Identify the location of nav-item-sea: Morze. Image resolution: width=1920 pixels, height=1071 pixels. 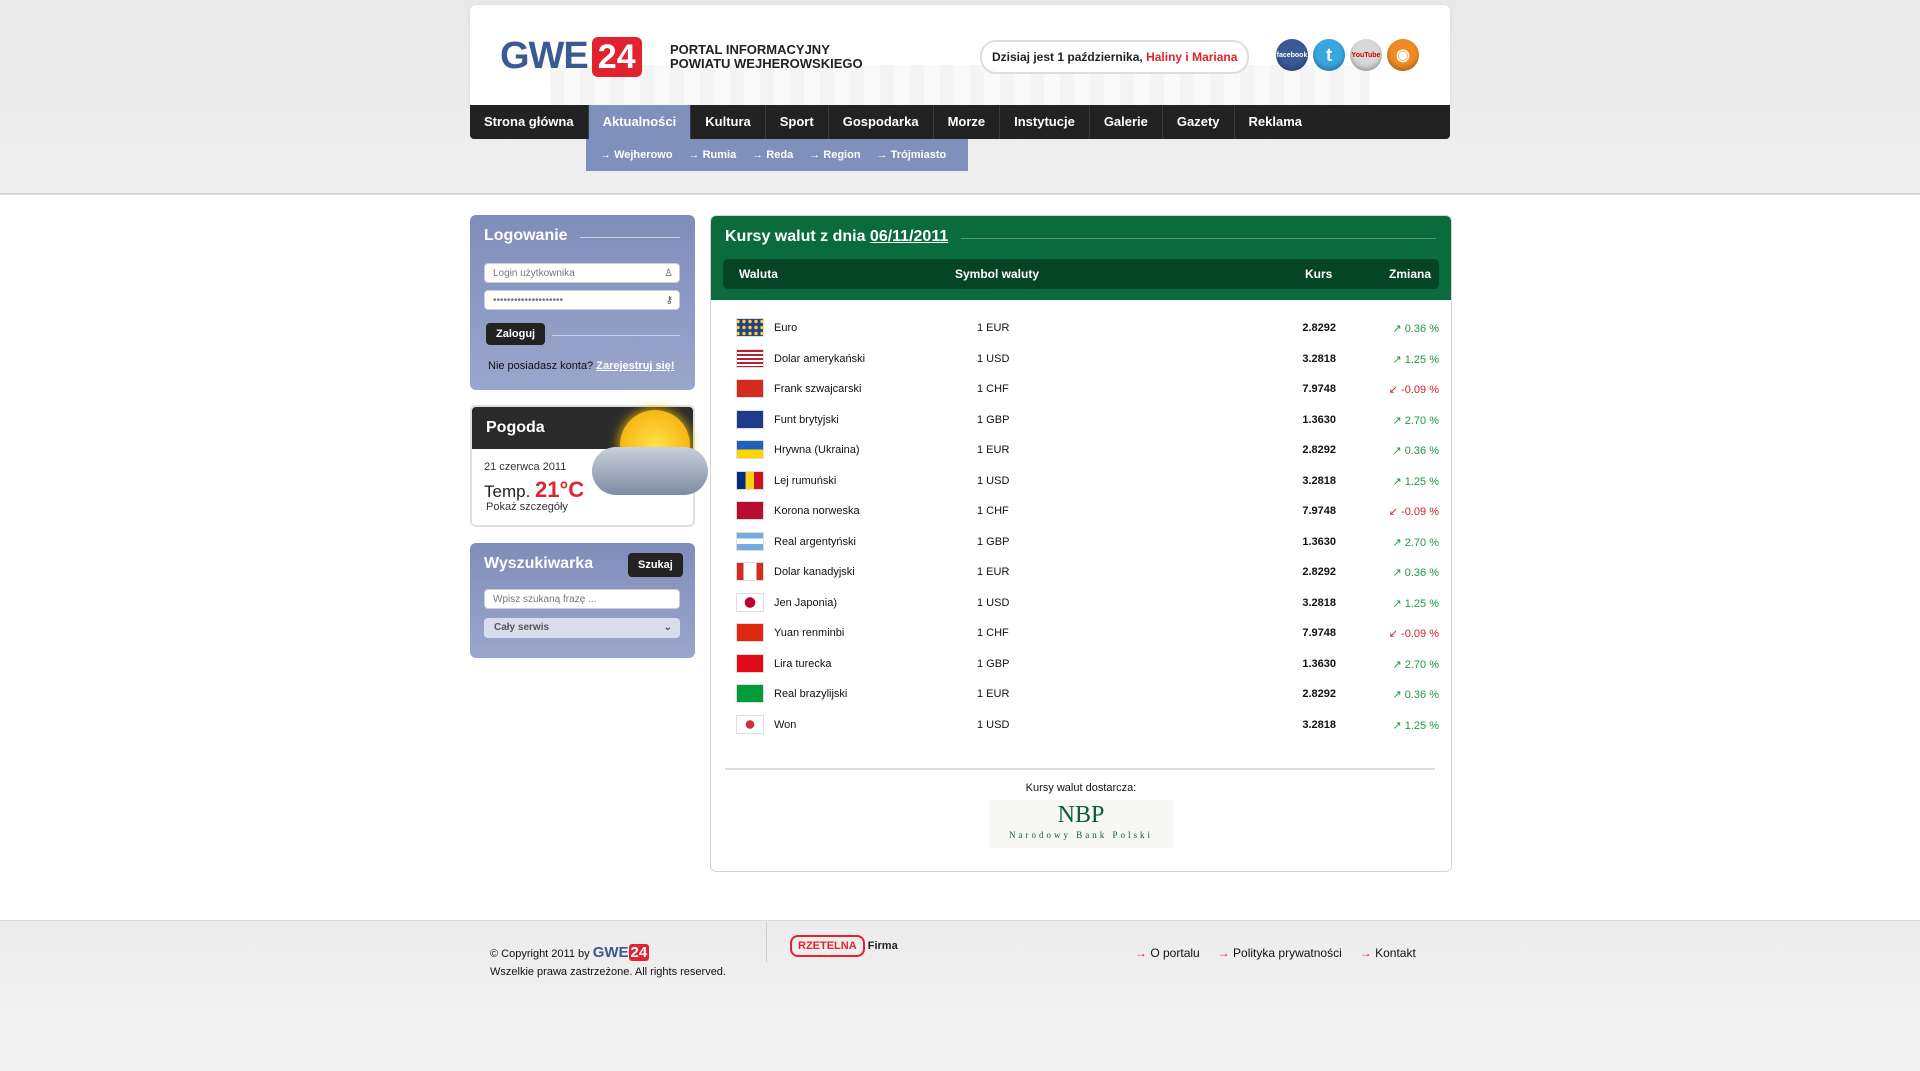
(967, 122).